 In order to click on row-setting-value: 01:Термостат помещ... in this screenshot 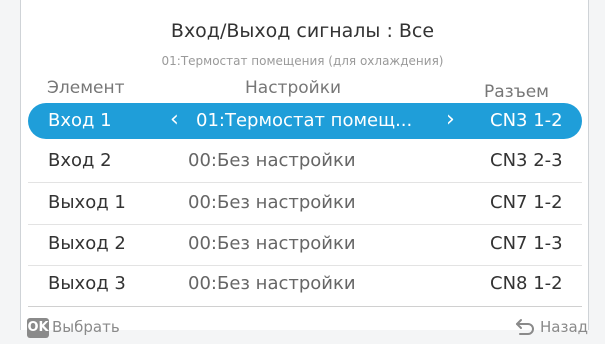, I will do `click(304, 120)`.